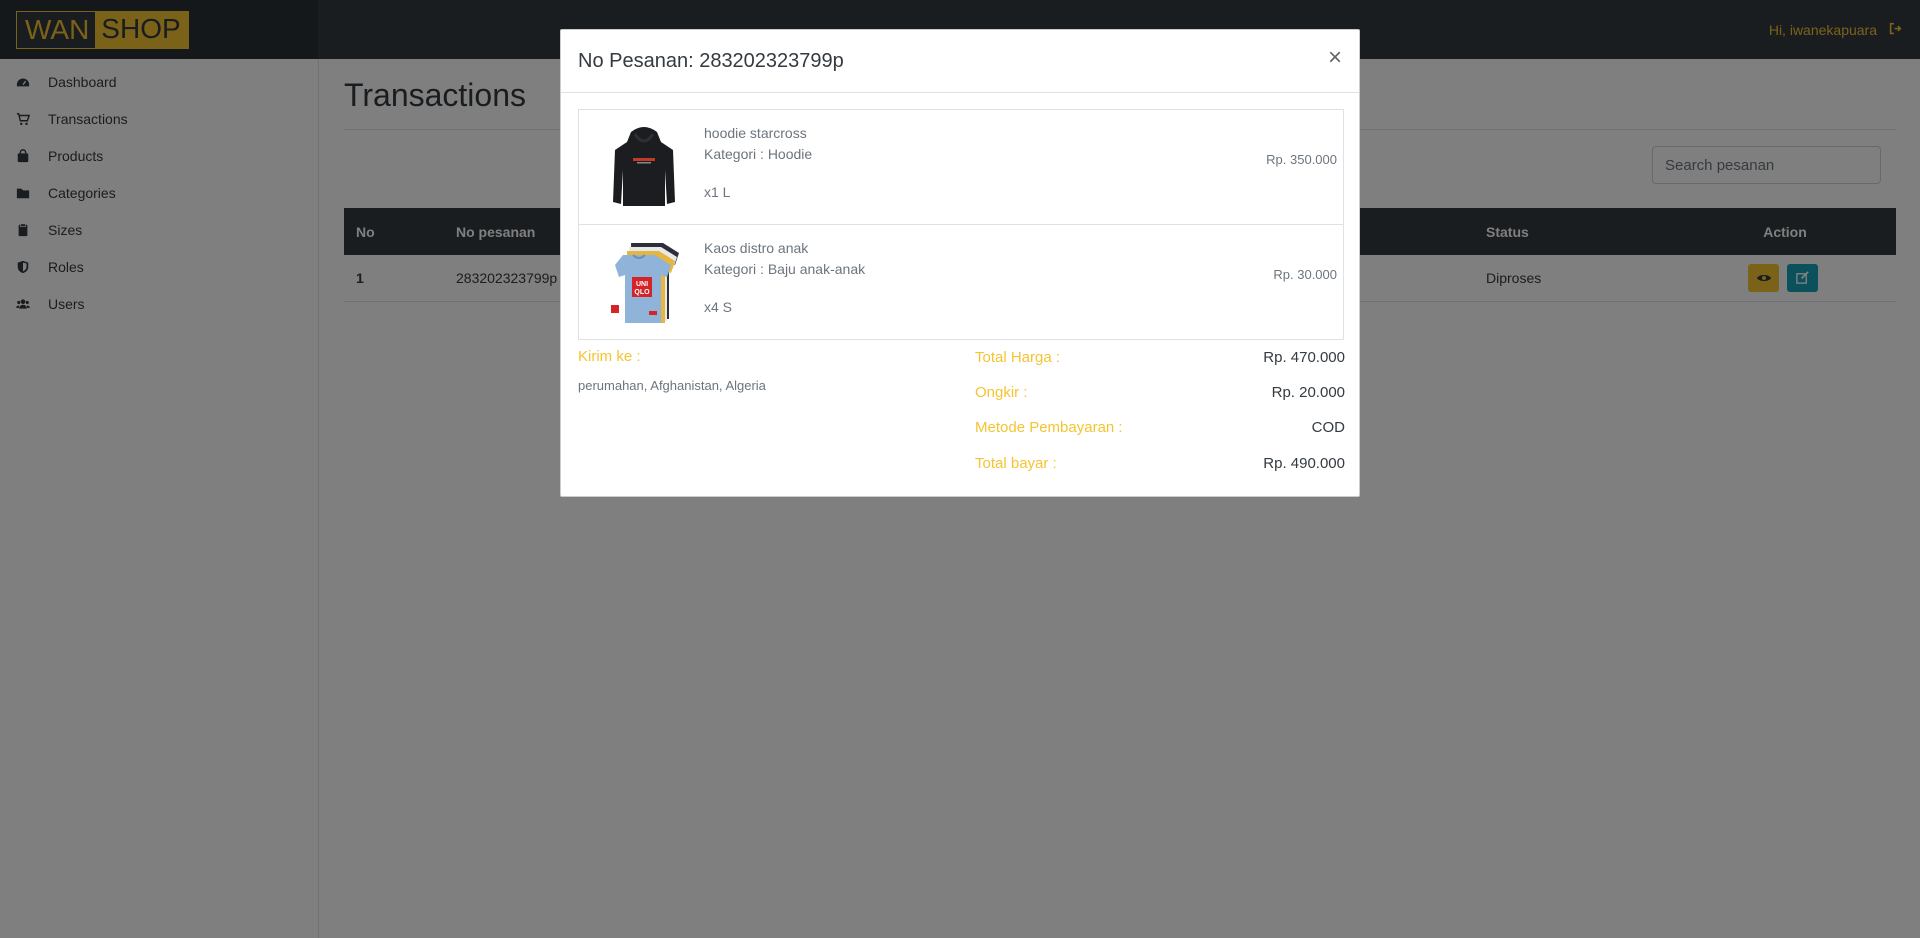 The height and width of the screenshot is (938, 1920). What do you see at coordinates (1016, 463) in the screenshot?
I see `summary-label: Total bayar :` at bounding box center [1016, 463].